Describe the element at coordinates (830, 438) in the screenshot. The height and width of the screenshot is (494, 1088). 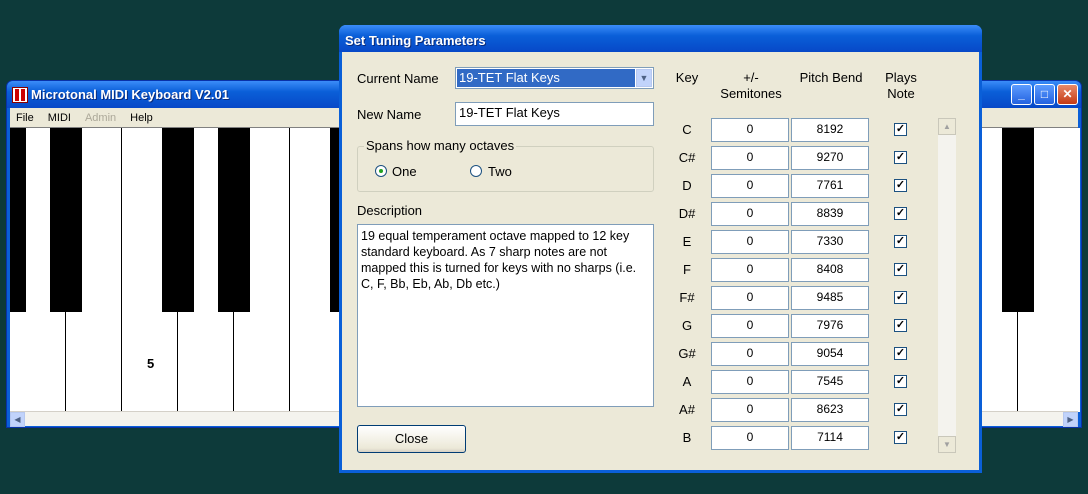
I see `pitch-bend-input: 7114` at that location.